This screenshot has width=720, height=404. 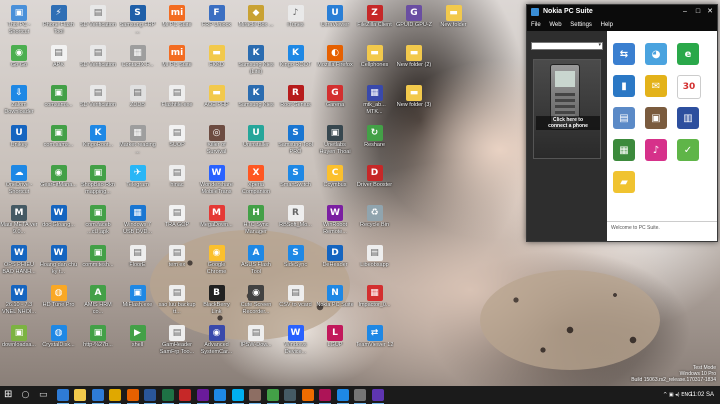 What do you see at coordinates (59, 24) in the screenshot?
I see `desktop-icon: ⚡ Phone Flash Tool` at bounding box center [59, 24].